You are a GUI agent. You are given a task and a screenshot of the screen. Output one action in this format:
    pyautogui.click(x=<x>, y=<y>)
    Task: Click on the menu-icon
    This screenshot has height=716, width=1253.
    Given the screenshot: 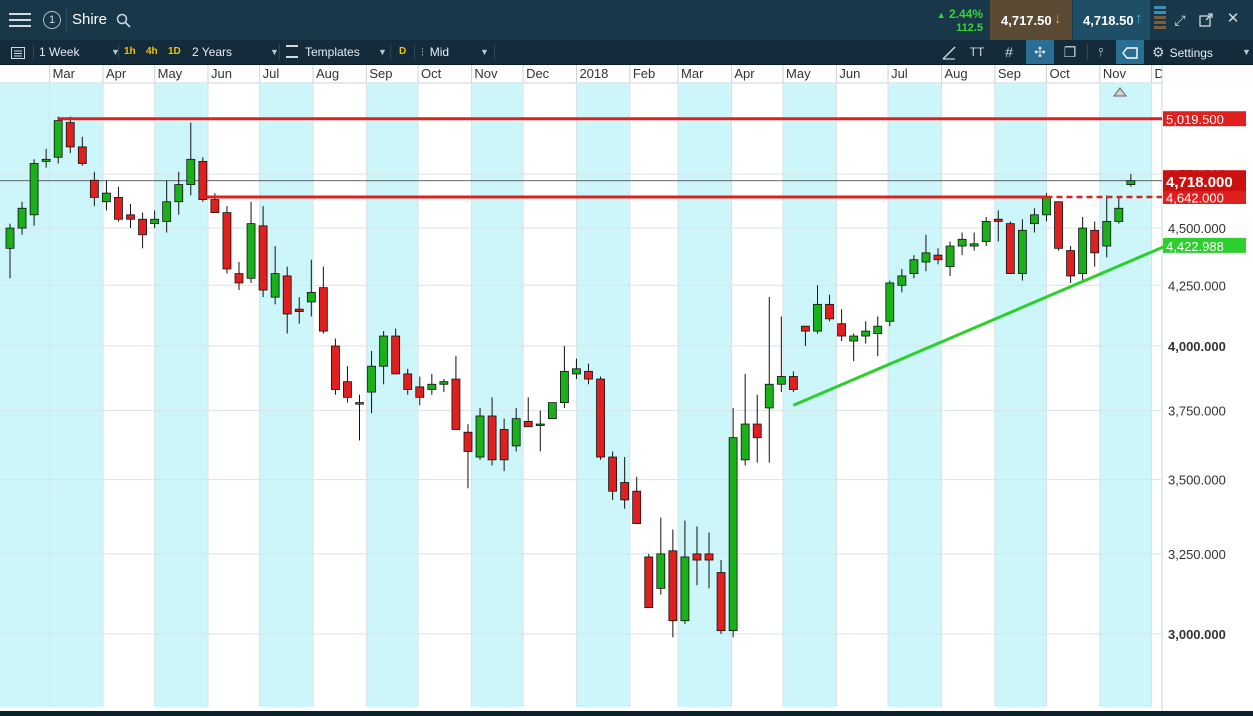 What is the action you would take?
    pyautogui.click(x=20, y=20)
    